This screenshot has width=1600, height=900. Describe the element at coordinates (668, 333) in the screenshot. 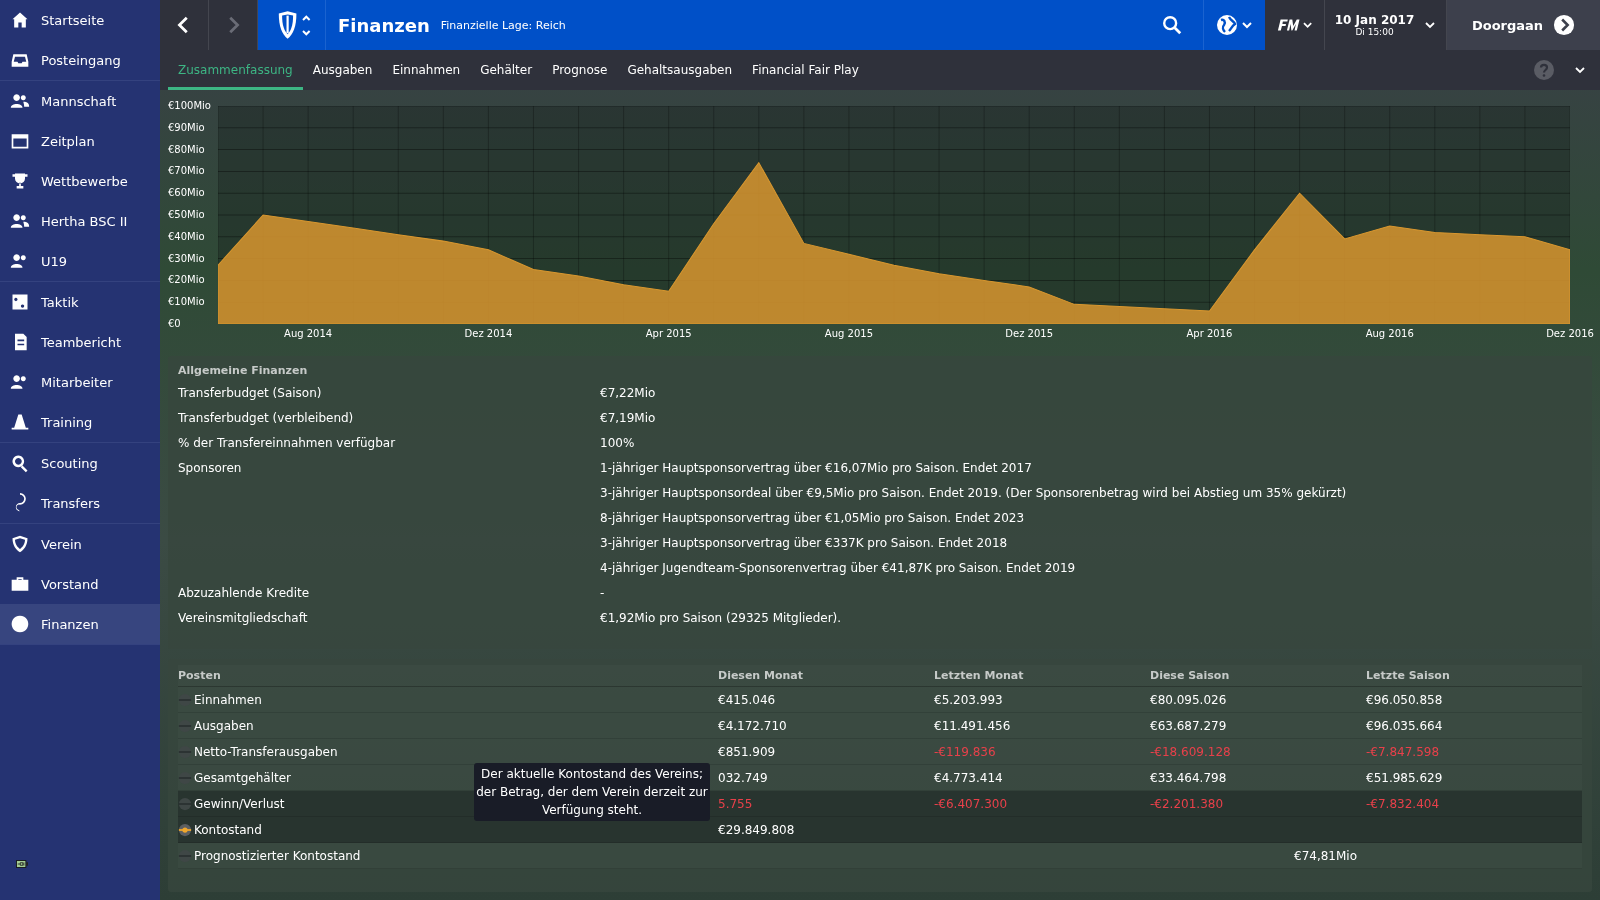

I see `axis-tick-label: Apr 2015` at that location.